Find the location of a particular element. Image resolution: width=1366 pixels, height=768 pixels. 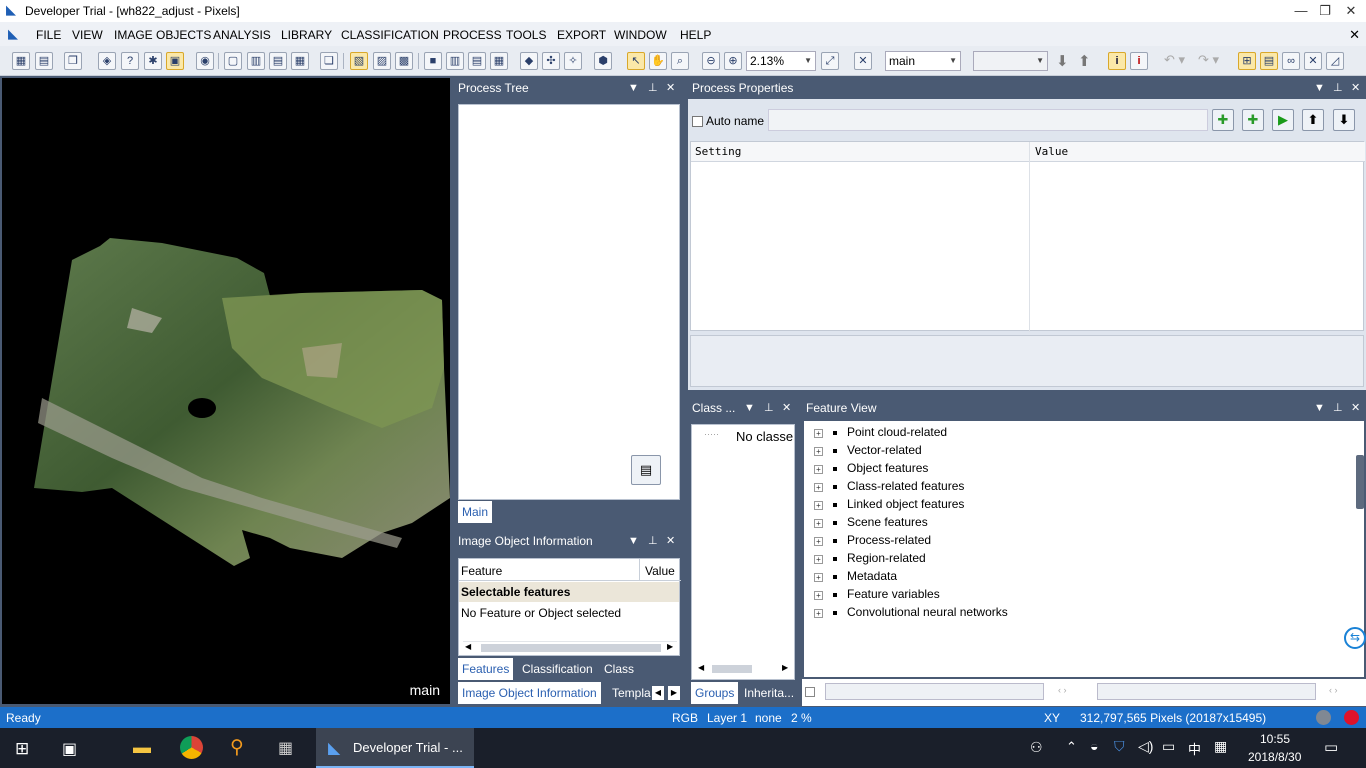

info-icon: i is located at coordinates (1117, 61).